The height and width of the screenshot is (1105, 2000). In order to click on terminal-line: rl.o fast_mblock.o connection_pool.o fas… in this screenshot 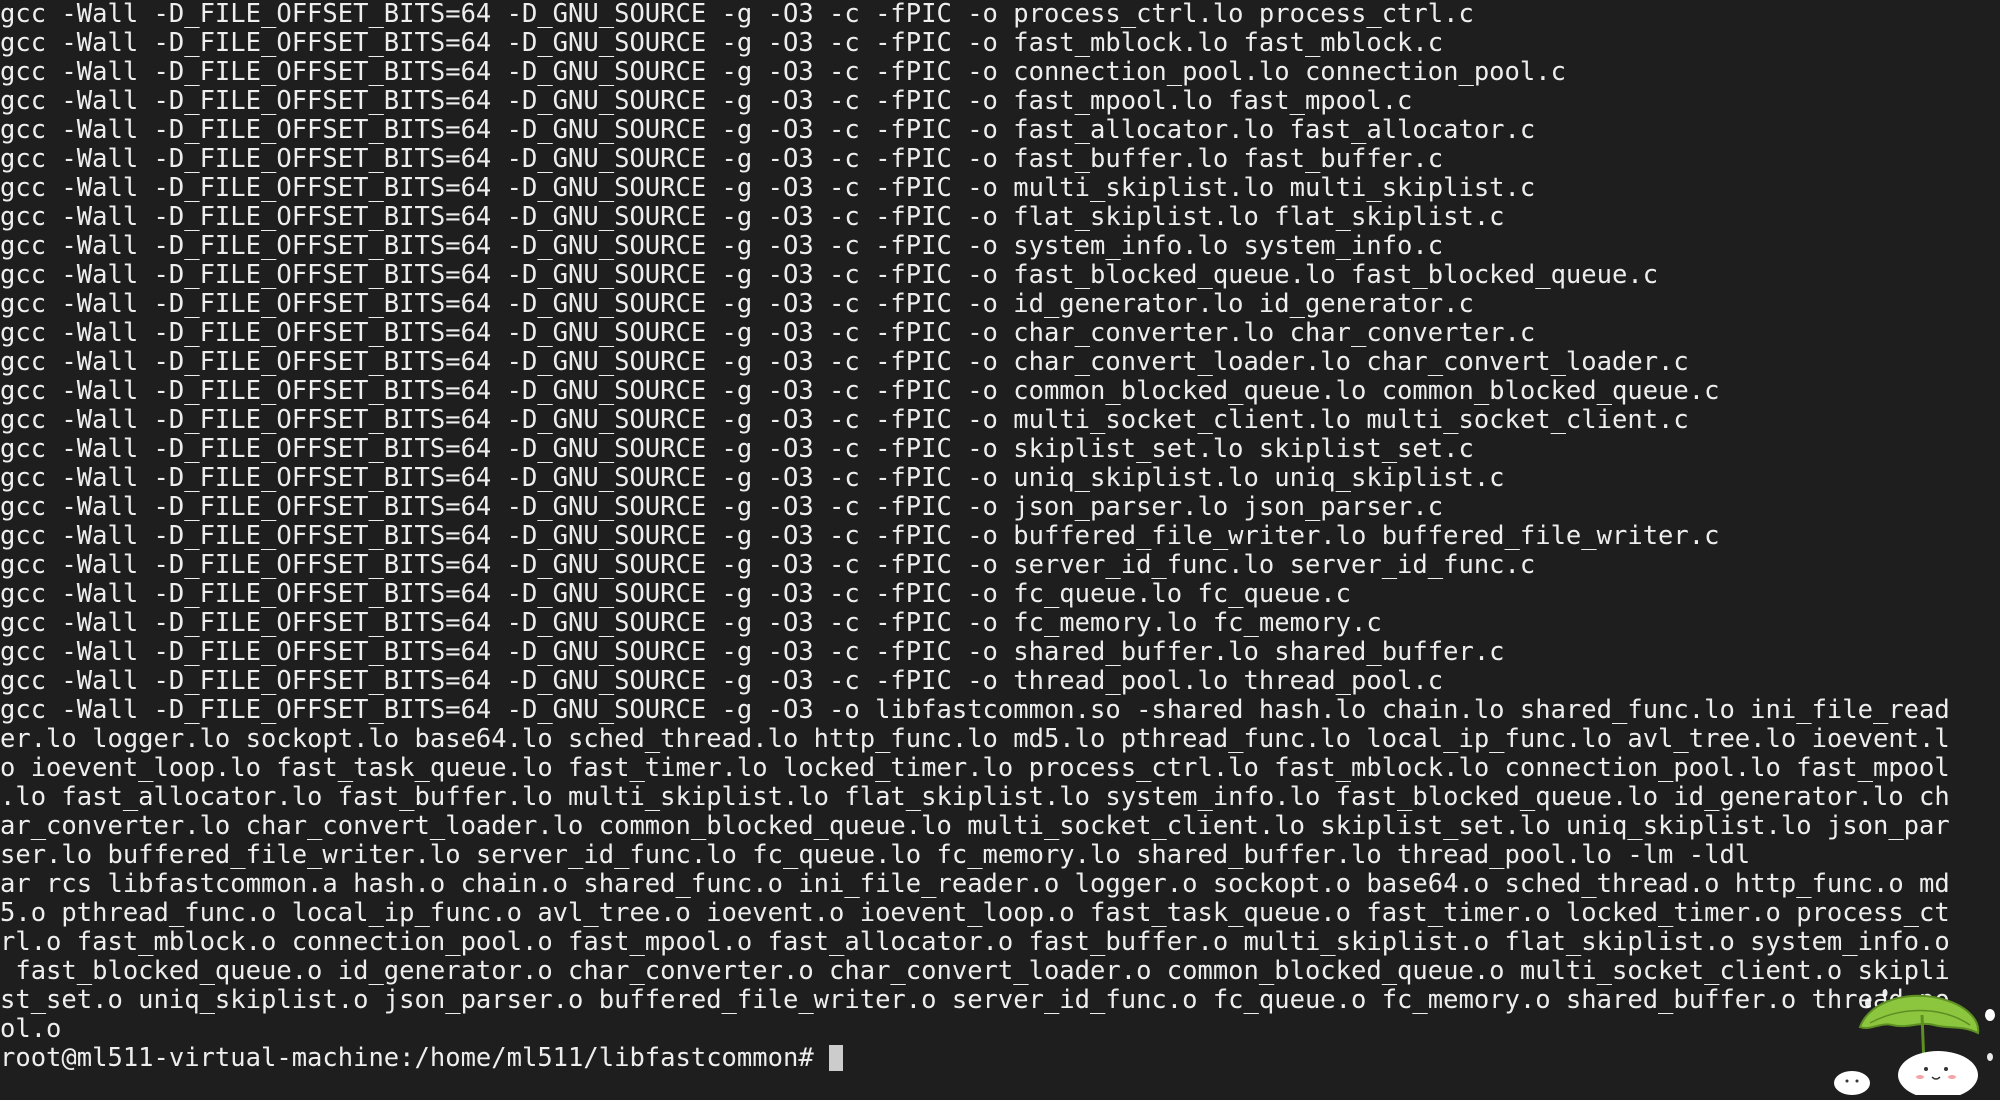, I will do `click(975, 942)`.